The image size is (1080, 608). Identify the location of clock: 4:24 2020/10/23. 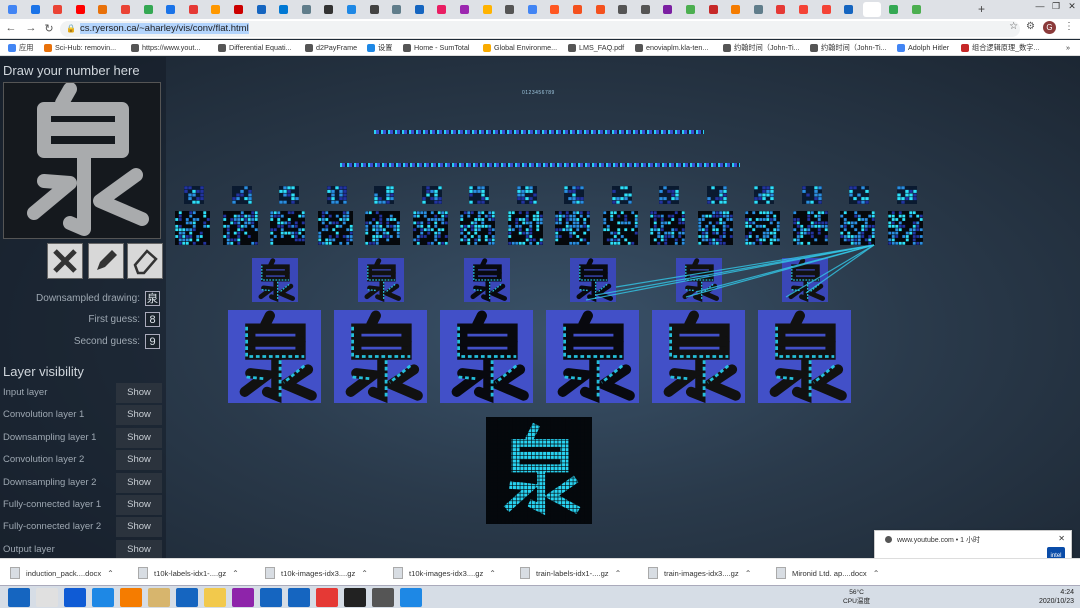
(1056, 597).